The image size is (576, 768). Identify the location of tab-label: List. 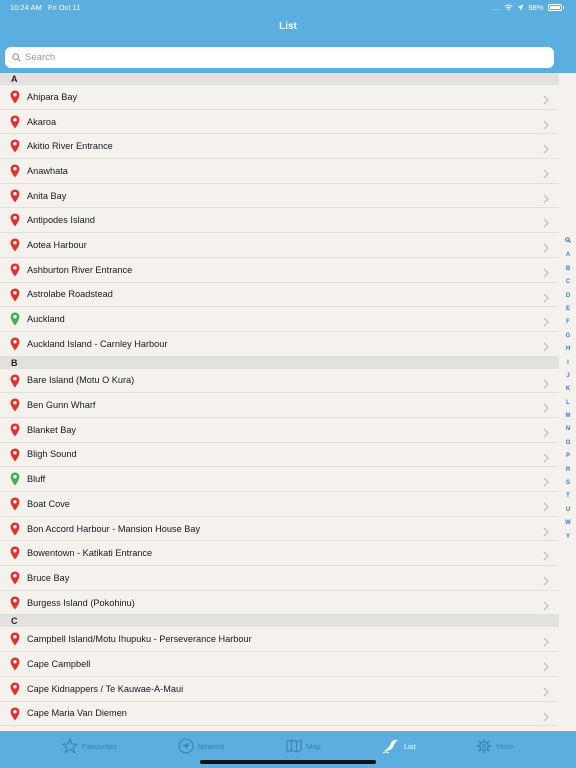
(410, 746).